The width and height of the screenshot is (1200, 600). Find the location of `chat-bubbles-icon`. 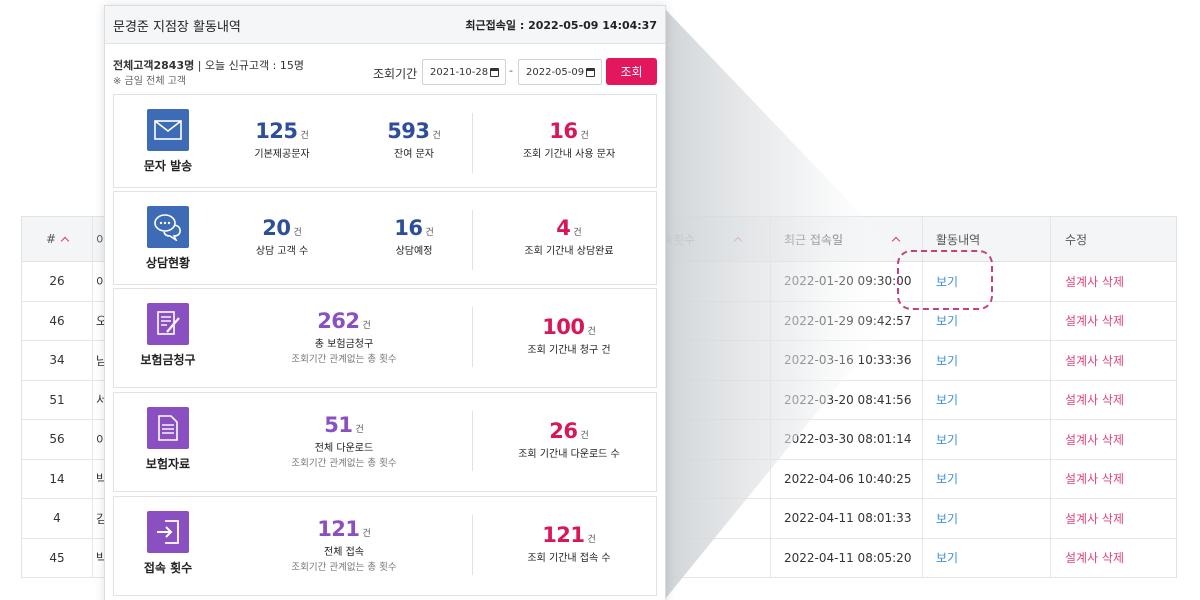

chat-bubbles-icon is located at coordinates (168, 227).